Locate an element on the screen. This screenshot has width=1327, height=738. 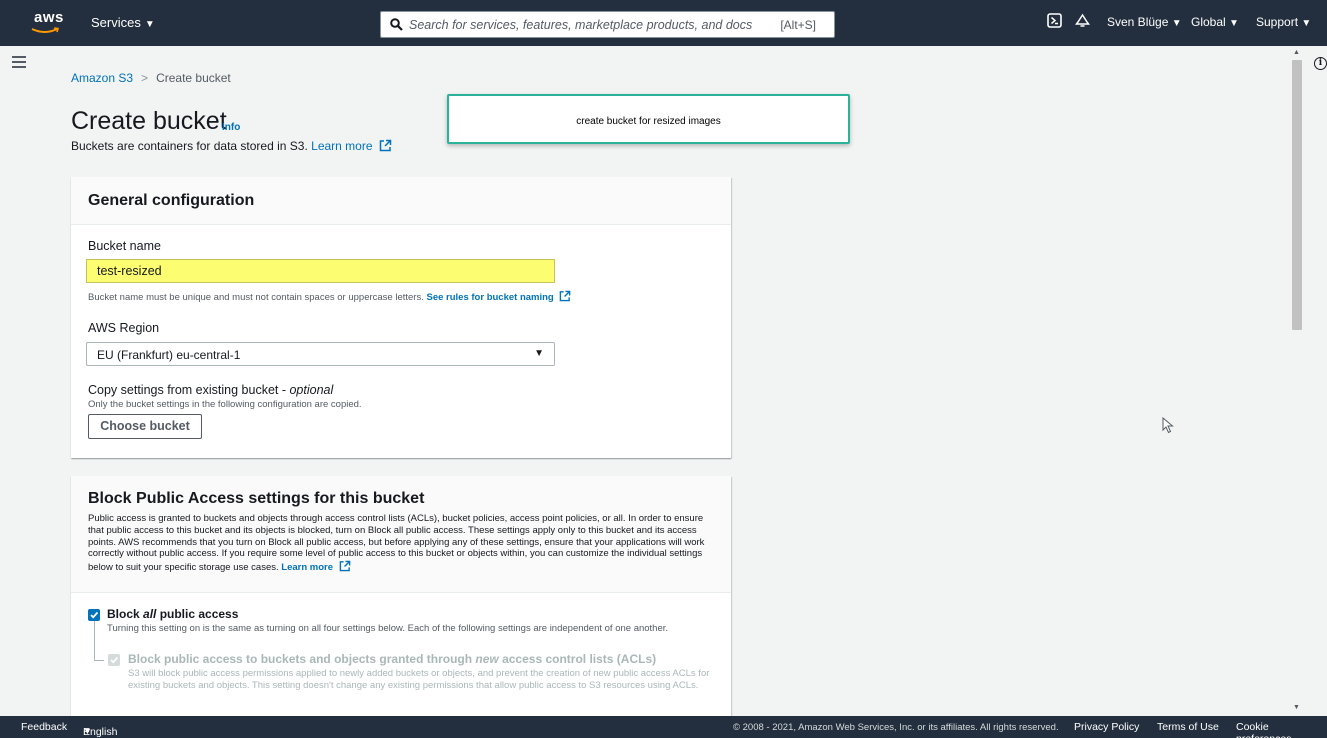
copy-settings-text: Copy settings from existing bucket - is located at coordinates (189, 390).